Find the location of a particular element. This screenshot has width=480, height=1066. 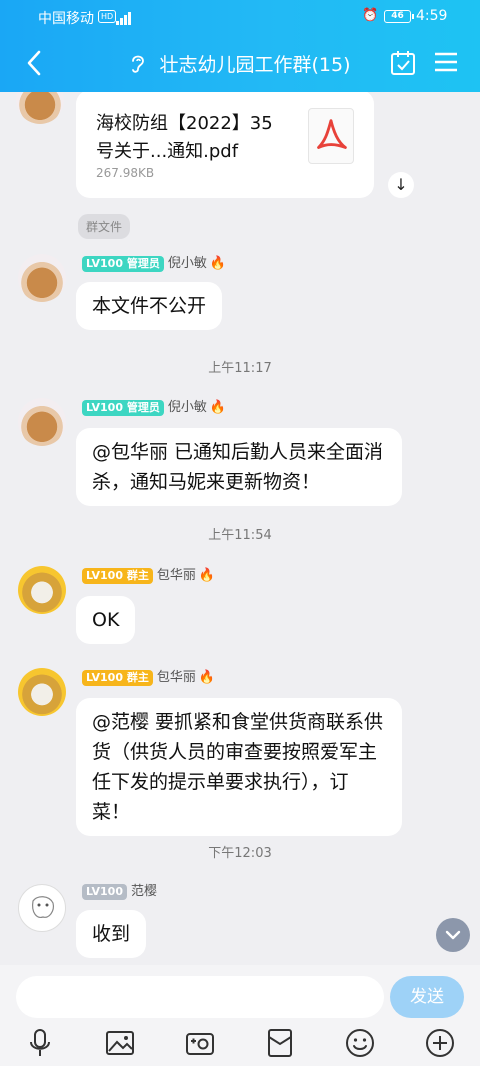

file-name: 海校防组【2022】35号关于...通知.pdf is located at coordinates (184, 137).